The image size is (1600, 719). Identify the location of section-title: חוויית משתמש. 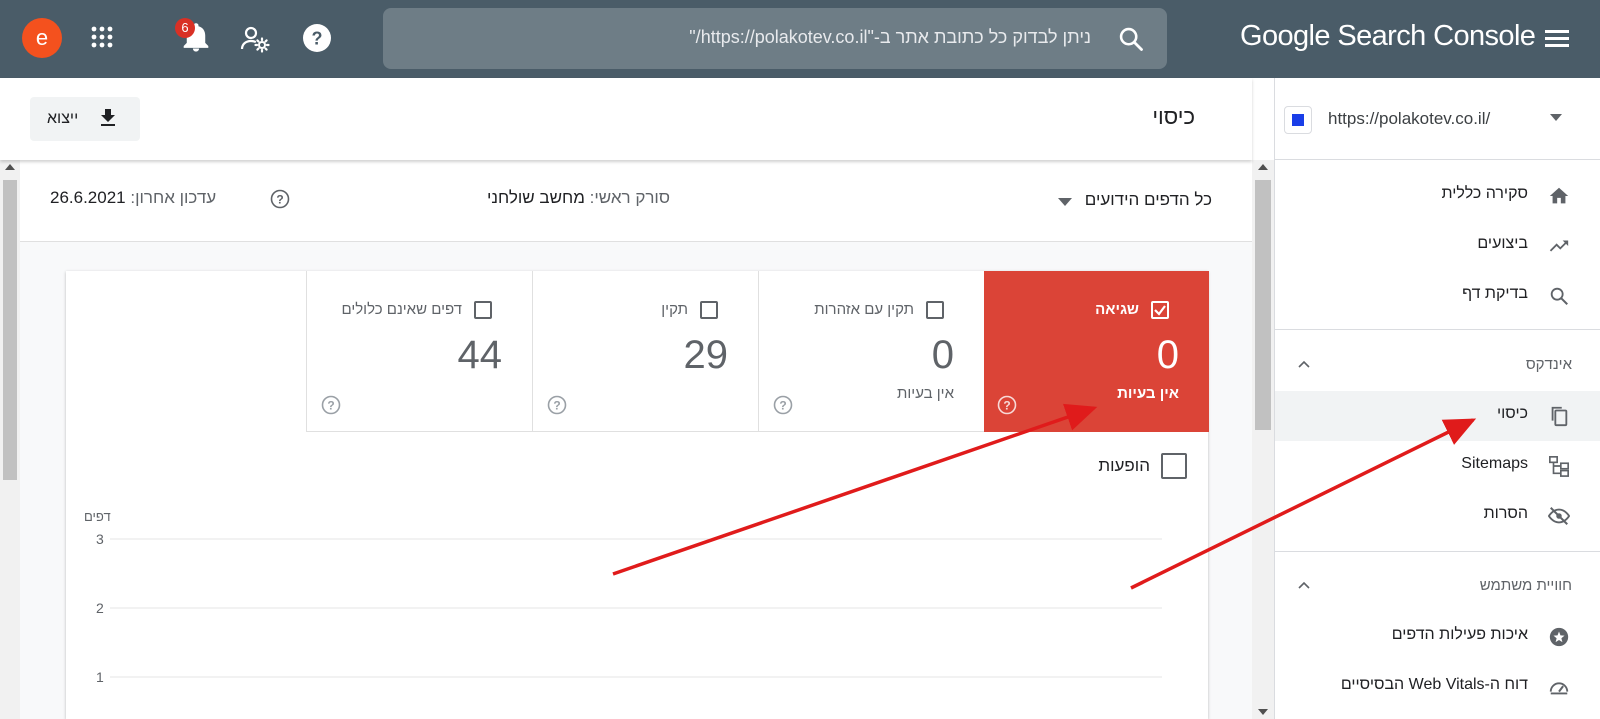
(1525, 585).